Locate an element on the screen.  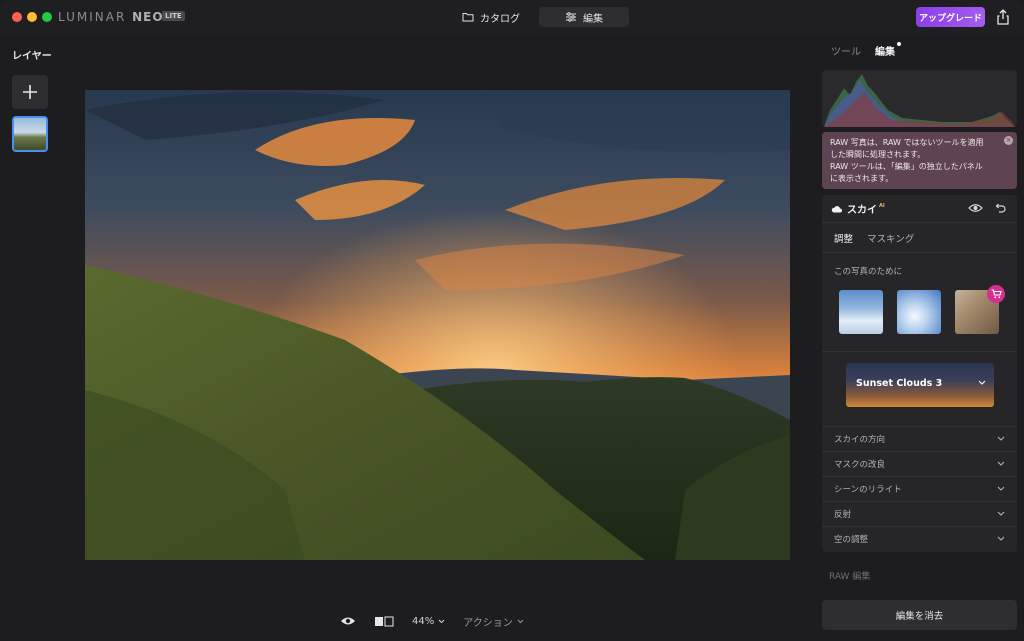
actions-label: アクション is located at coordinates (488, 623).